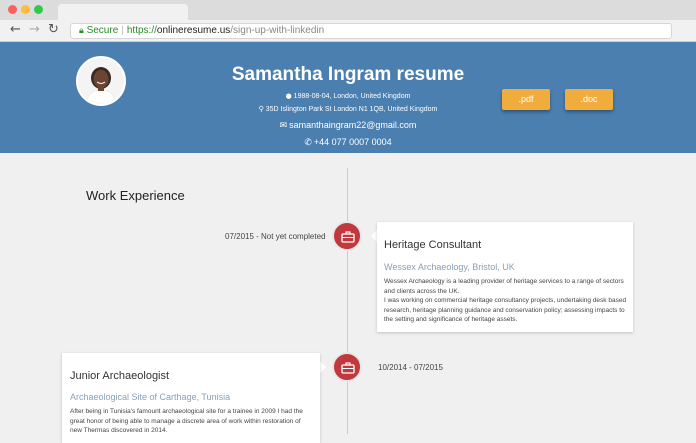  Describe the element at coordinates (12, 9) in the screenshot. I see `close-window-button` at that location.